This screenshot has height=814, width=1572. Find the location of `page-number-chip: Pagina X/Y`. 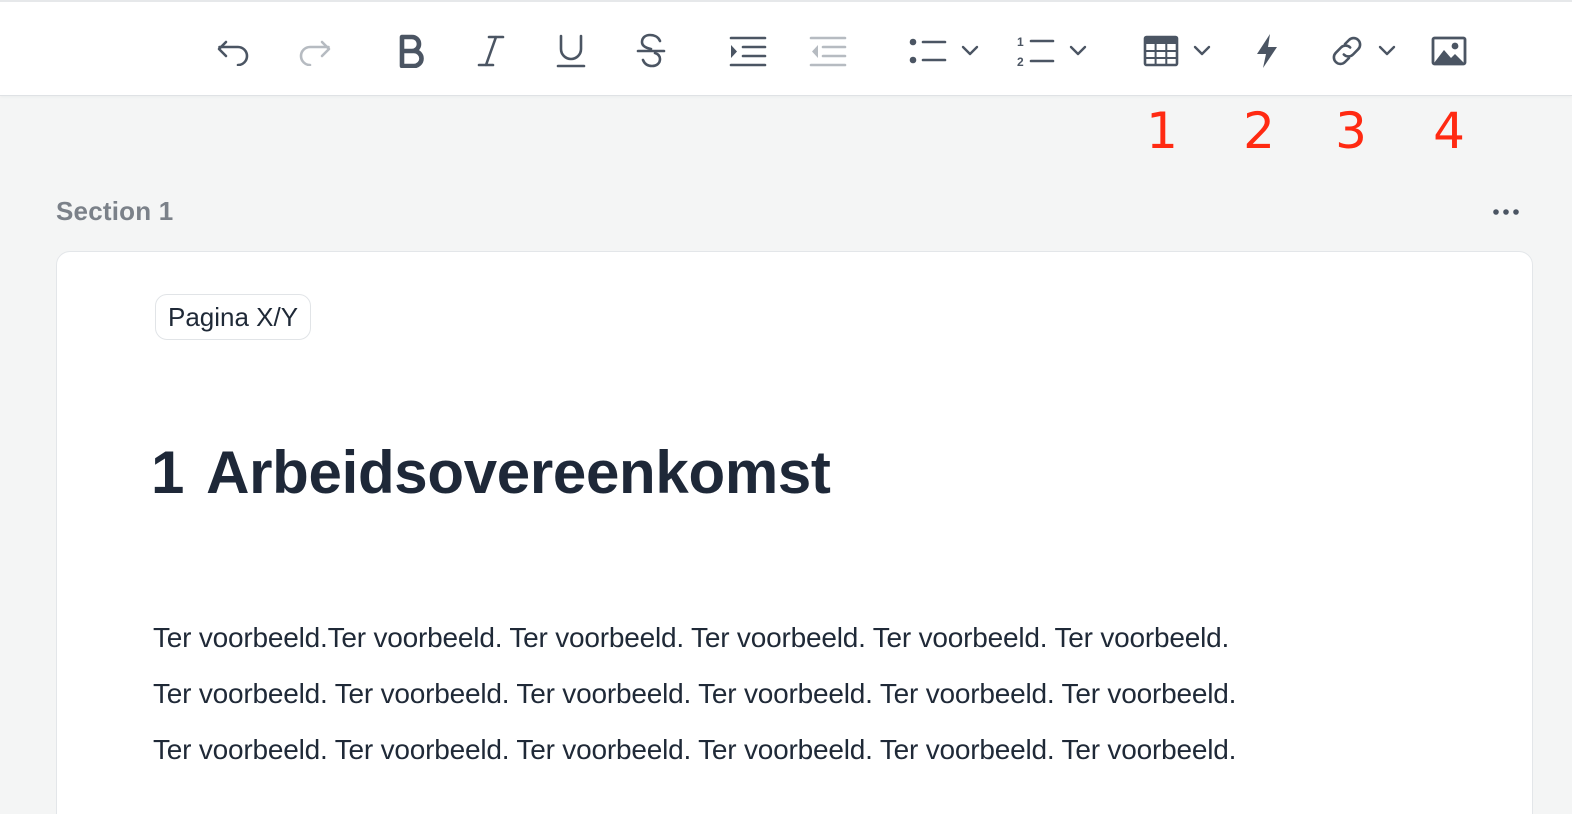

page-number-chip: Pagina X/Y is located at coordinates (233, 317).